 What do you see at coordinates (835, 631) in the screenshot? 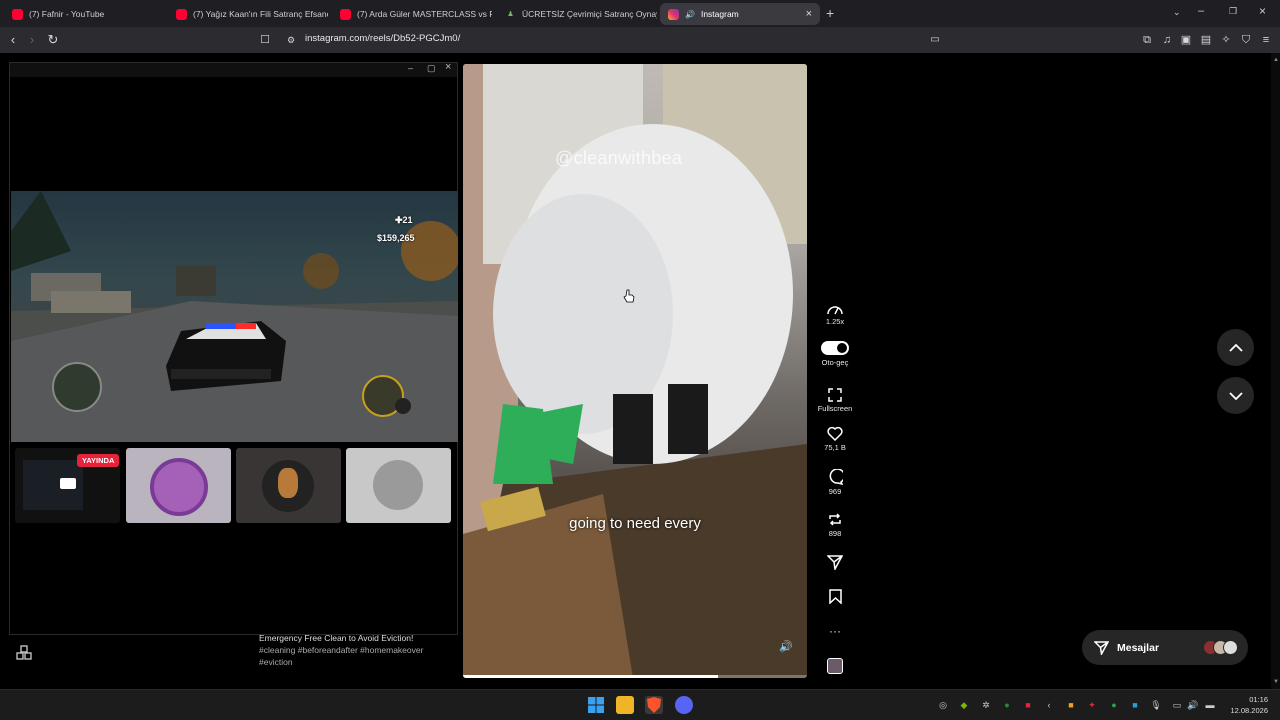
I see `more-options-icon: ···` at bounding box center [835, 631].